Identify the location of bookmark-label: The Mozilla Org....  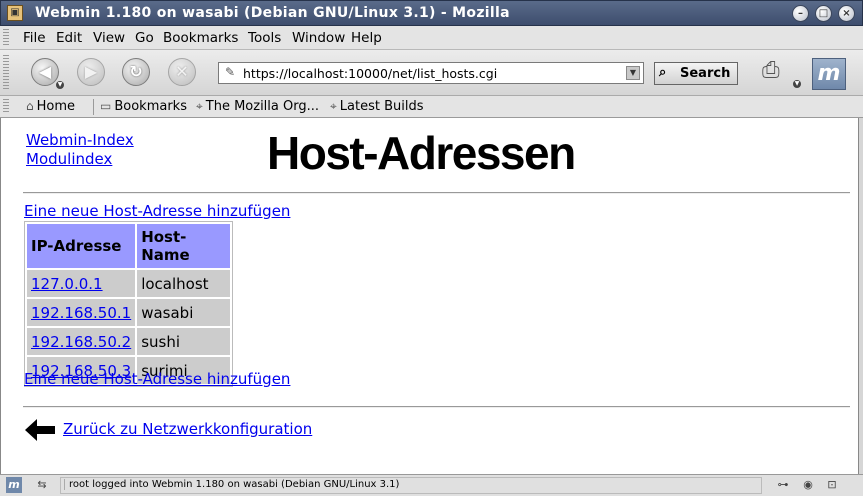
(262, 106).